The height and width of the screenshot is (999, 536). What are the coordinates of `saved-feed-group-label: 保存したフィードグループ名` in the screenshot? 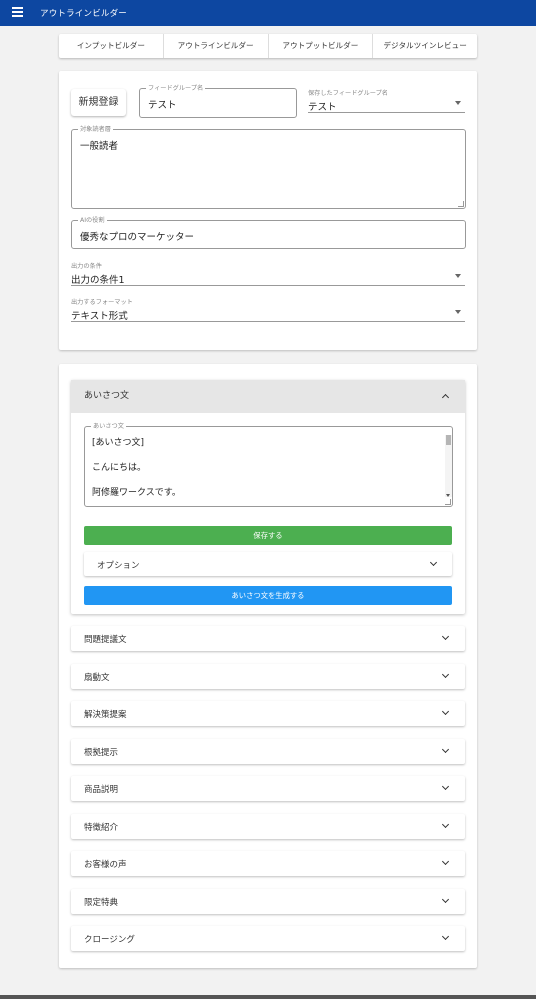 It's located at (348, 93).